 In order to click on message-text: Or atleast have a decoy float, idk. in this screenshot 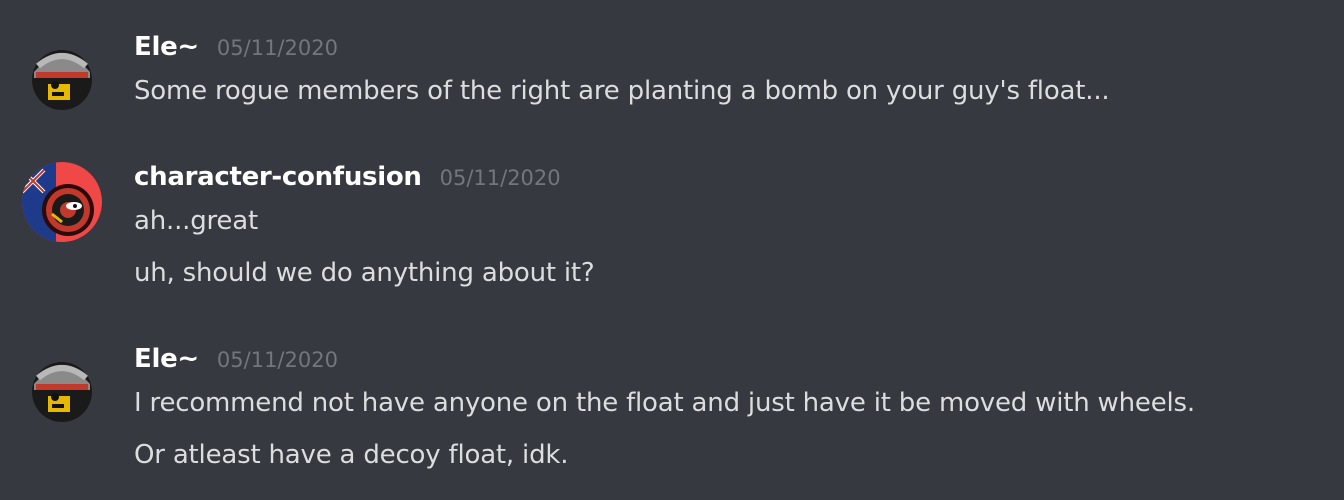, I will do `click(351, 455)`.